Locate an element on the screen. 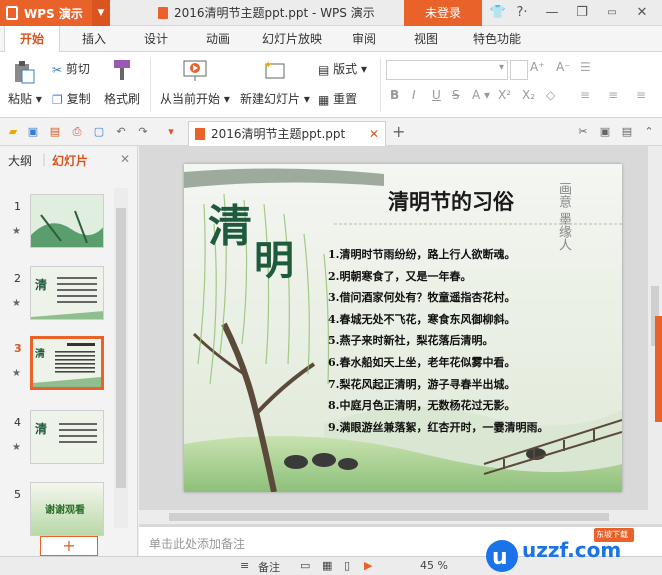  undo-icon: ↶ is located at coordinates (121, 132).